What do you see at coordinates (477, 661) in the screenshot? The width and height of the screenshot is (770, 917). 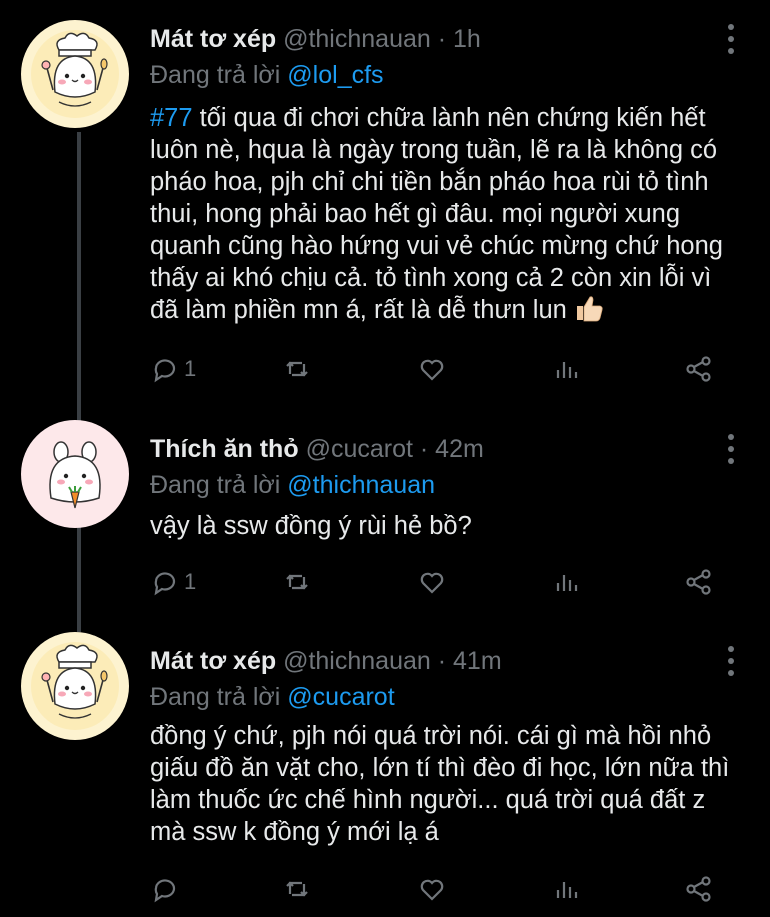 I see `timestamp: 41m` at bounding box center [477, 661].